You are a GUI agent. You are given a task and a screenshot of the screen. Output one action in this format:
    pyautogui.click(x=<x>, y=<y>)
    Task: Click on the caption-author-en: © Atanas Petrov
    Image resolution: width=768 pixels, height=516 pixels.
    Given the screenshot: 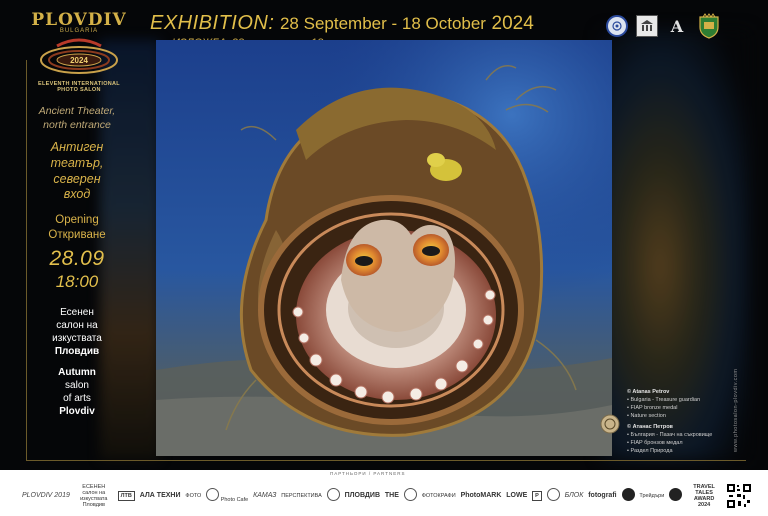 What is the action you would take?
    pyautogui.click(x=648, y=392)
    